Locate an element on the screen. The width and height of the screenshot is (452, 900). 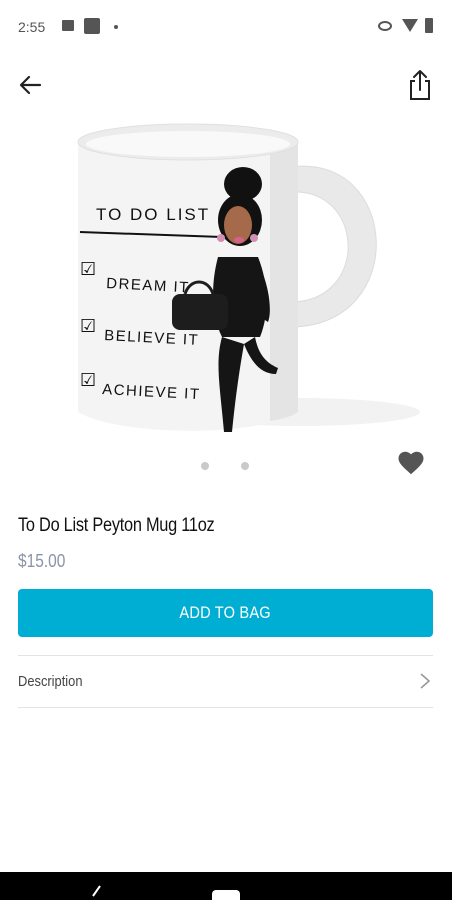
battery-icon is located at coordinates (429, 25).